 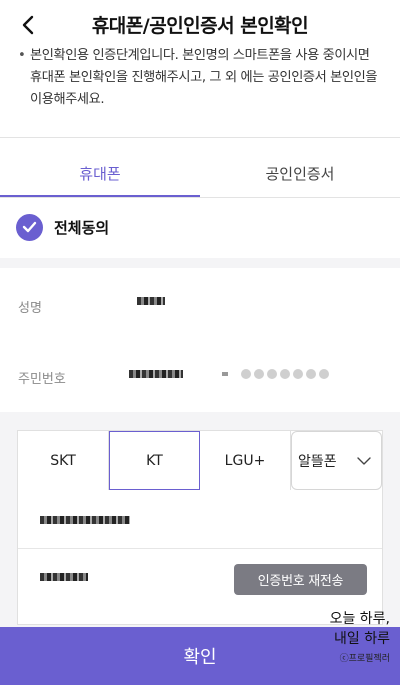 I want to click on tab-phone: 휴대폰, so click(x=100, y=173).